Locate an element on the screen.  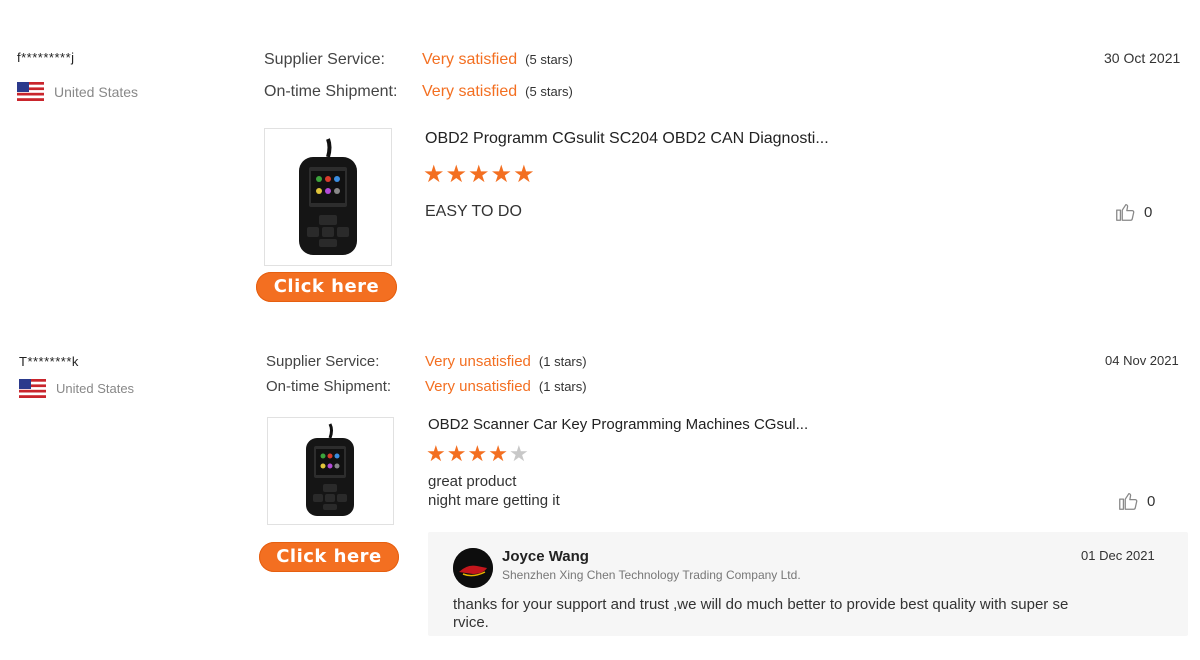
shipment-count: (1 stars) is located at coordinates (562, 386).